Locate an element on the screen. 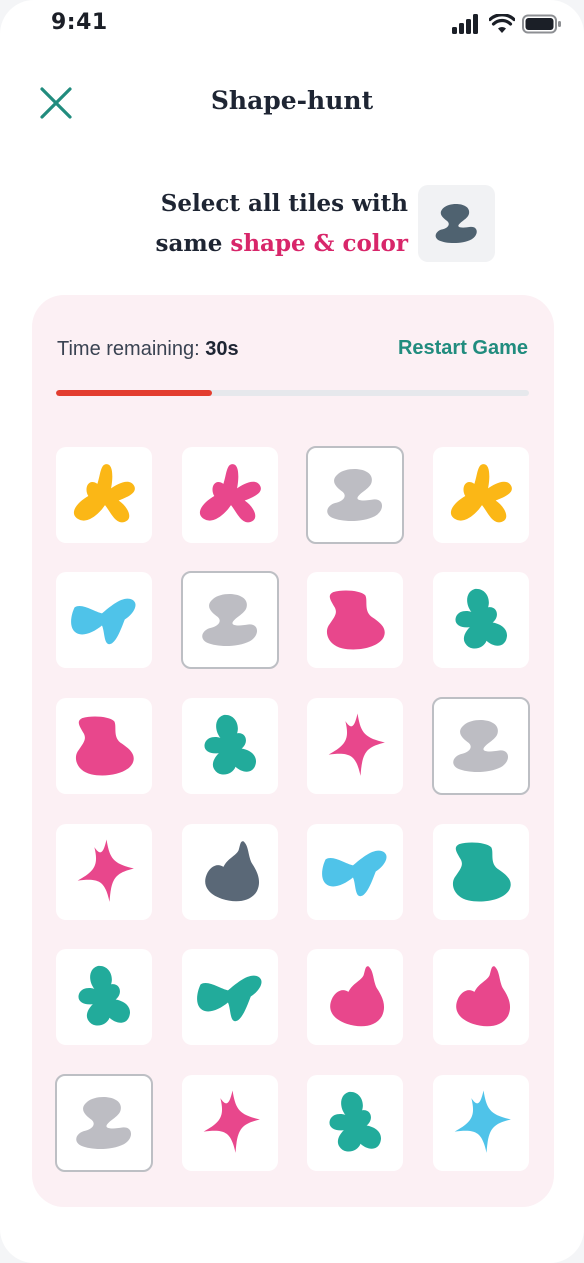  page-title: Shape-hunt is located at coordinates (292, 100).